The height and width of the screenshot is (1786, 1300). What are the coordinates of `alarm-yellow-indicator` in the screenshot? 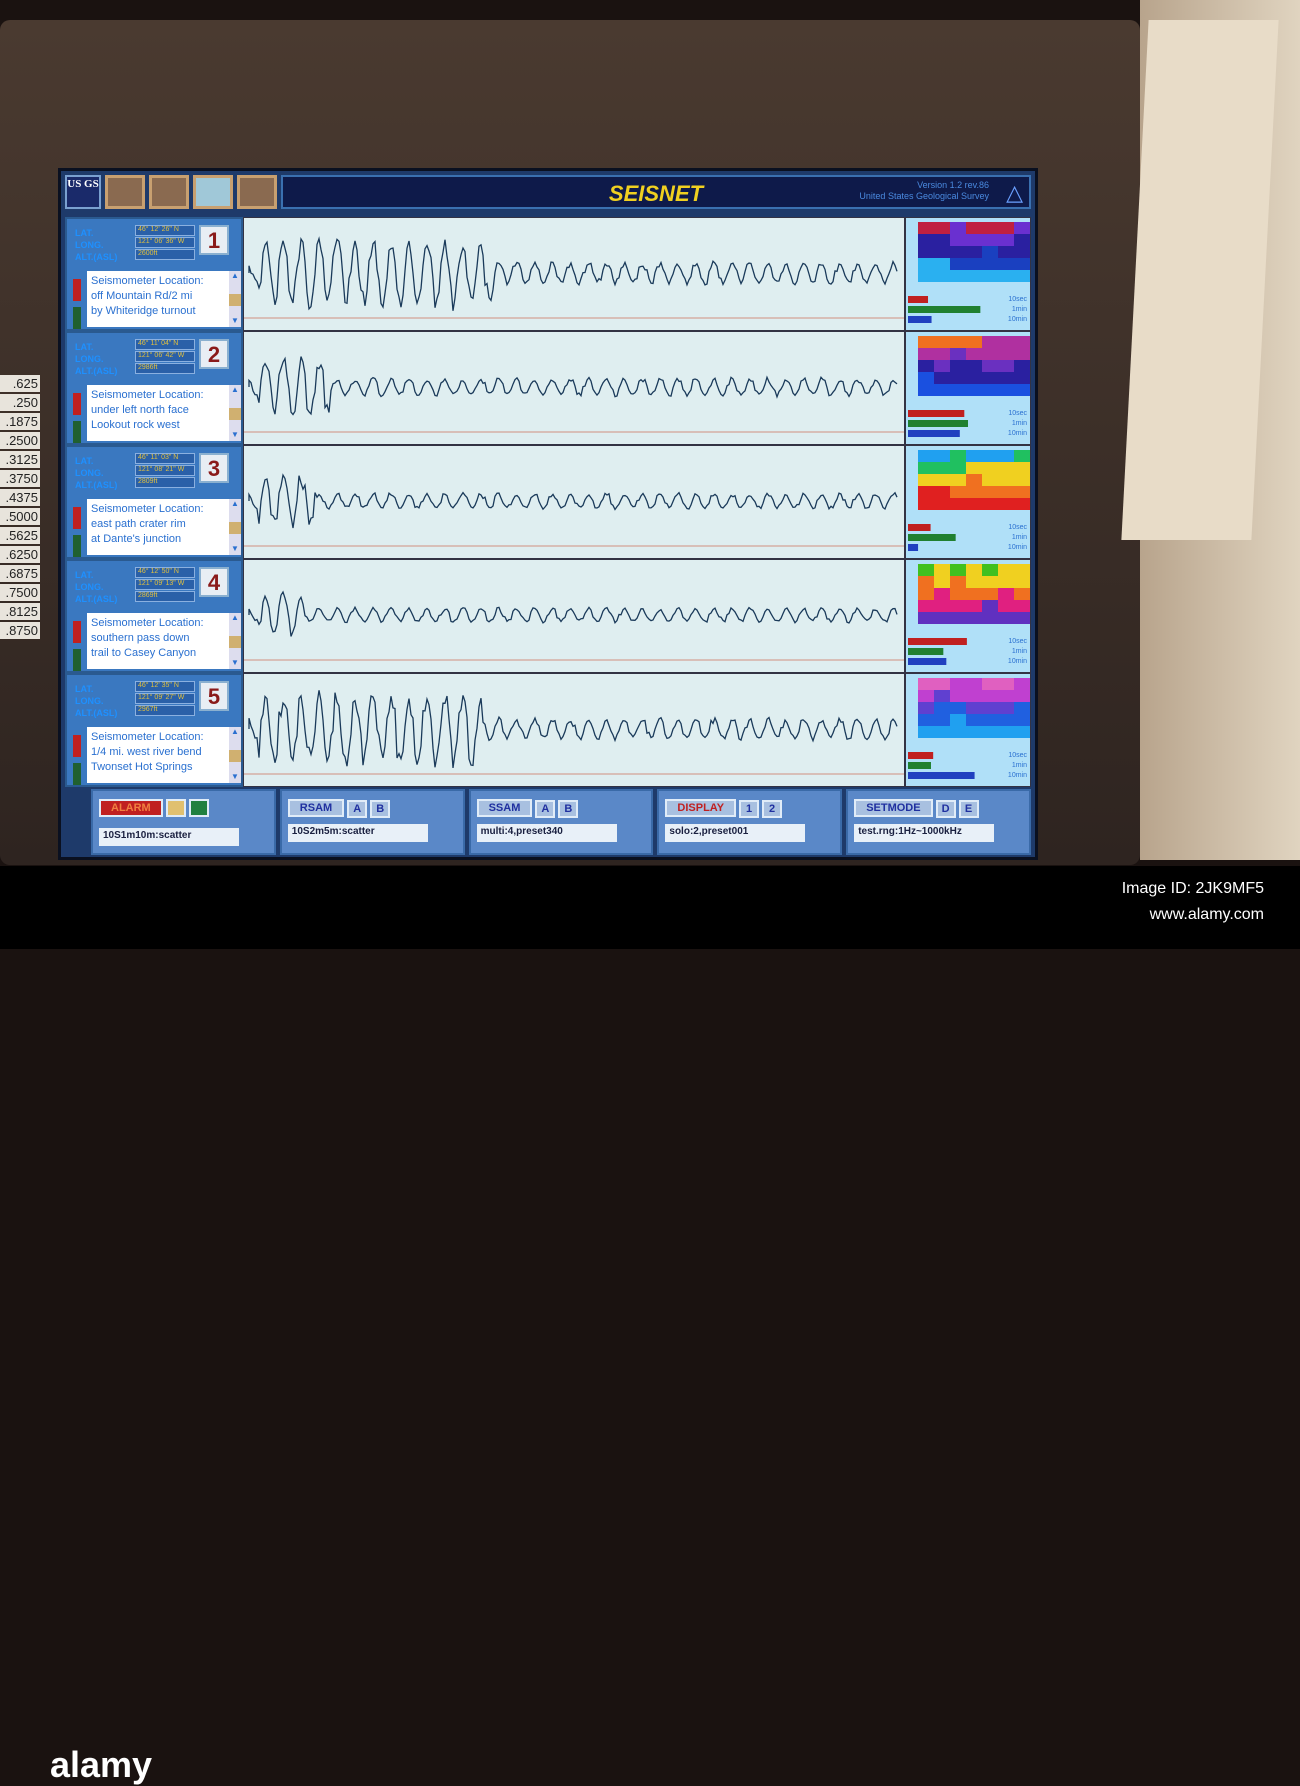 It's located at (175, 808).